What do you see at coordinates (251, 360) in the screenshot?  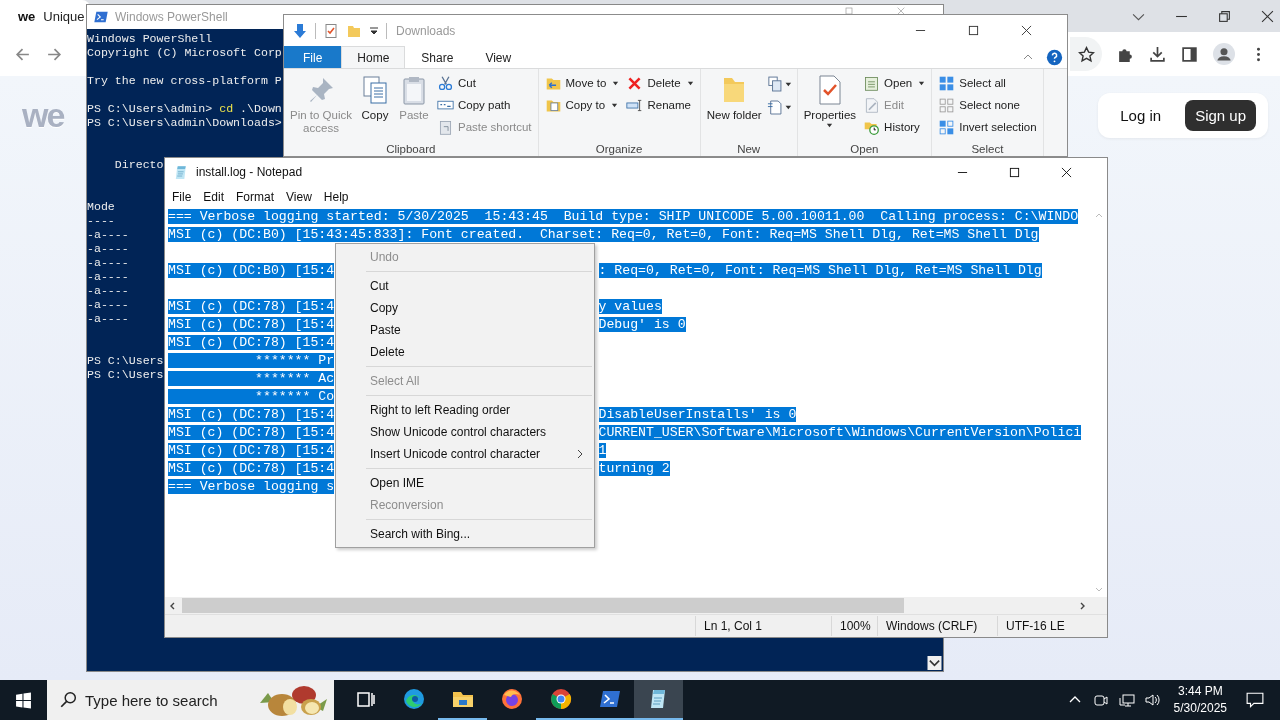 I see `log-text: ******* Pr` at bounding box center [251, 360].